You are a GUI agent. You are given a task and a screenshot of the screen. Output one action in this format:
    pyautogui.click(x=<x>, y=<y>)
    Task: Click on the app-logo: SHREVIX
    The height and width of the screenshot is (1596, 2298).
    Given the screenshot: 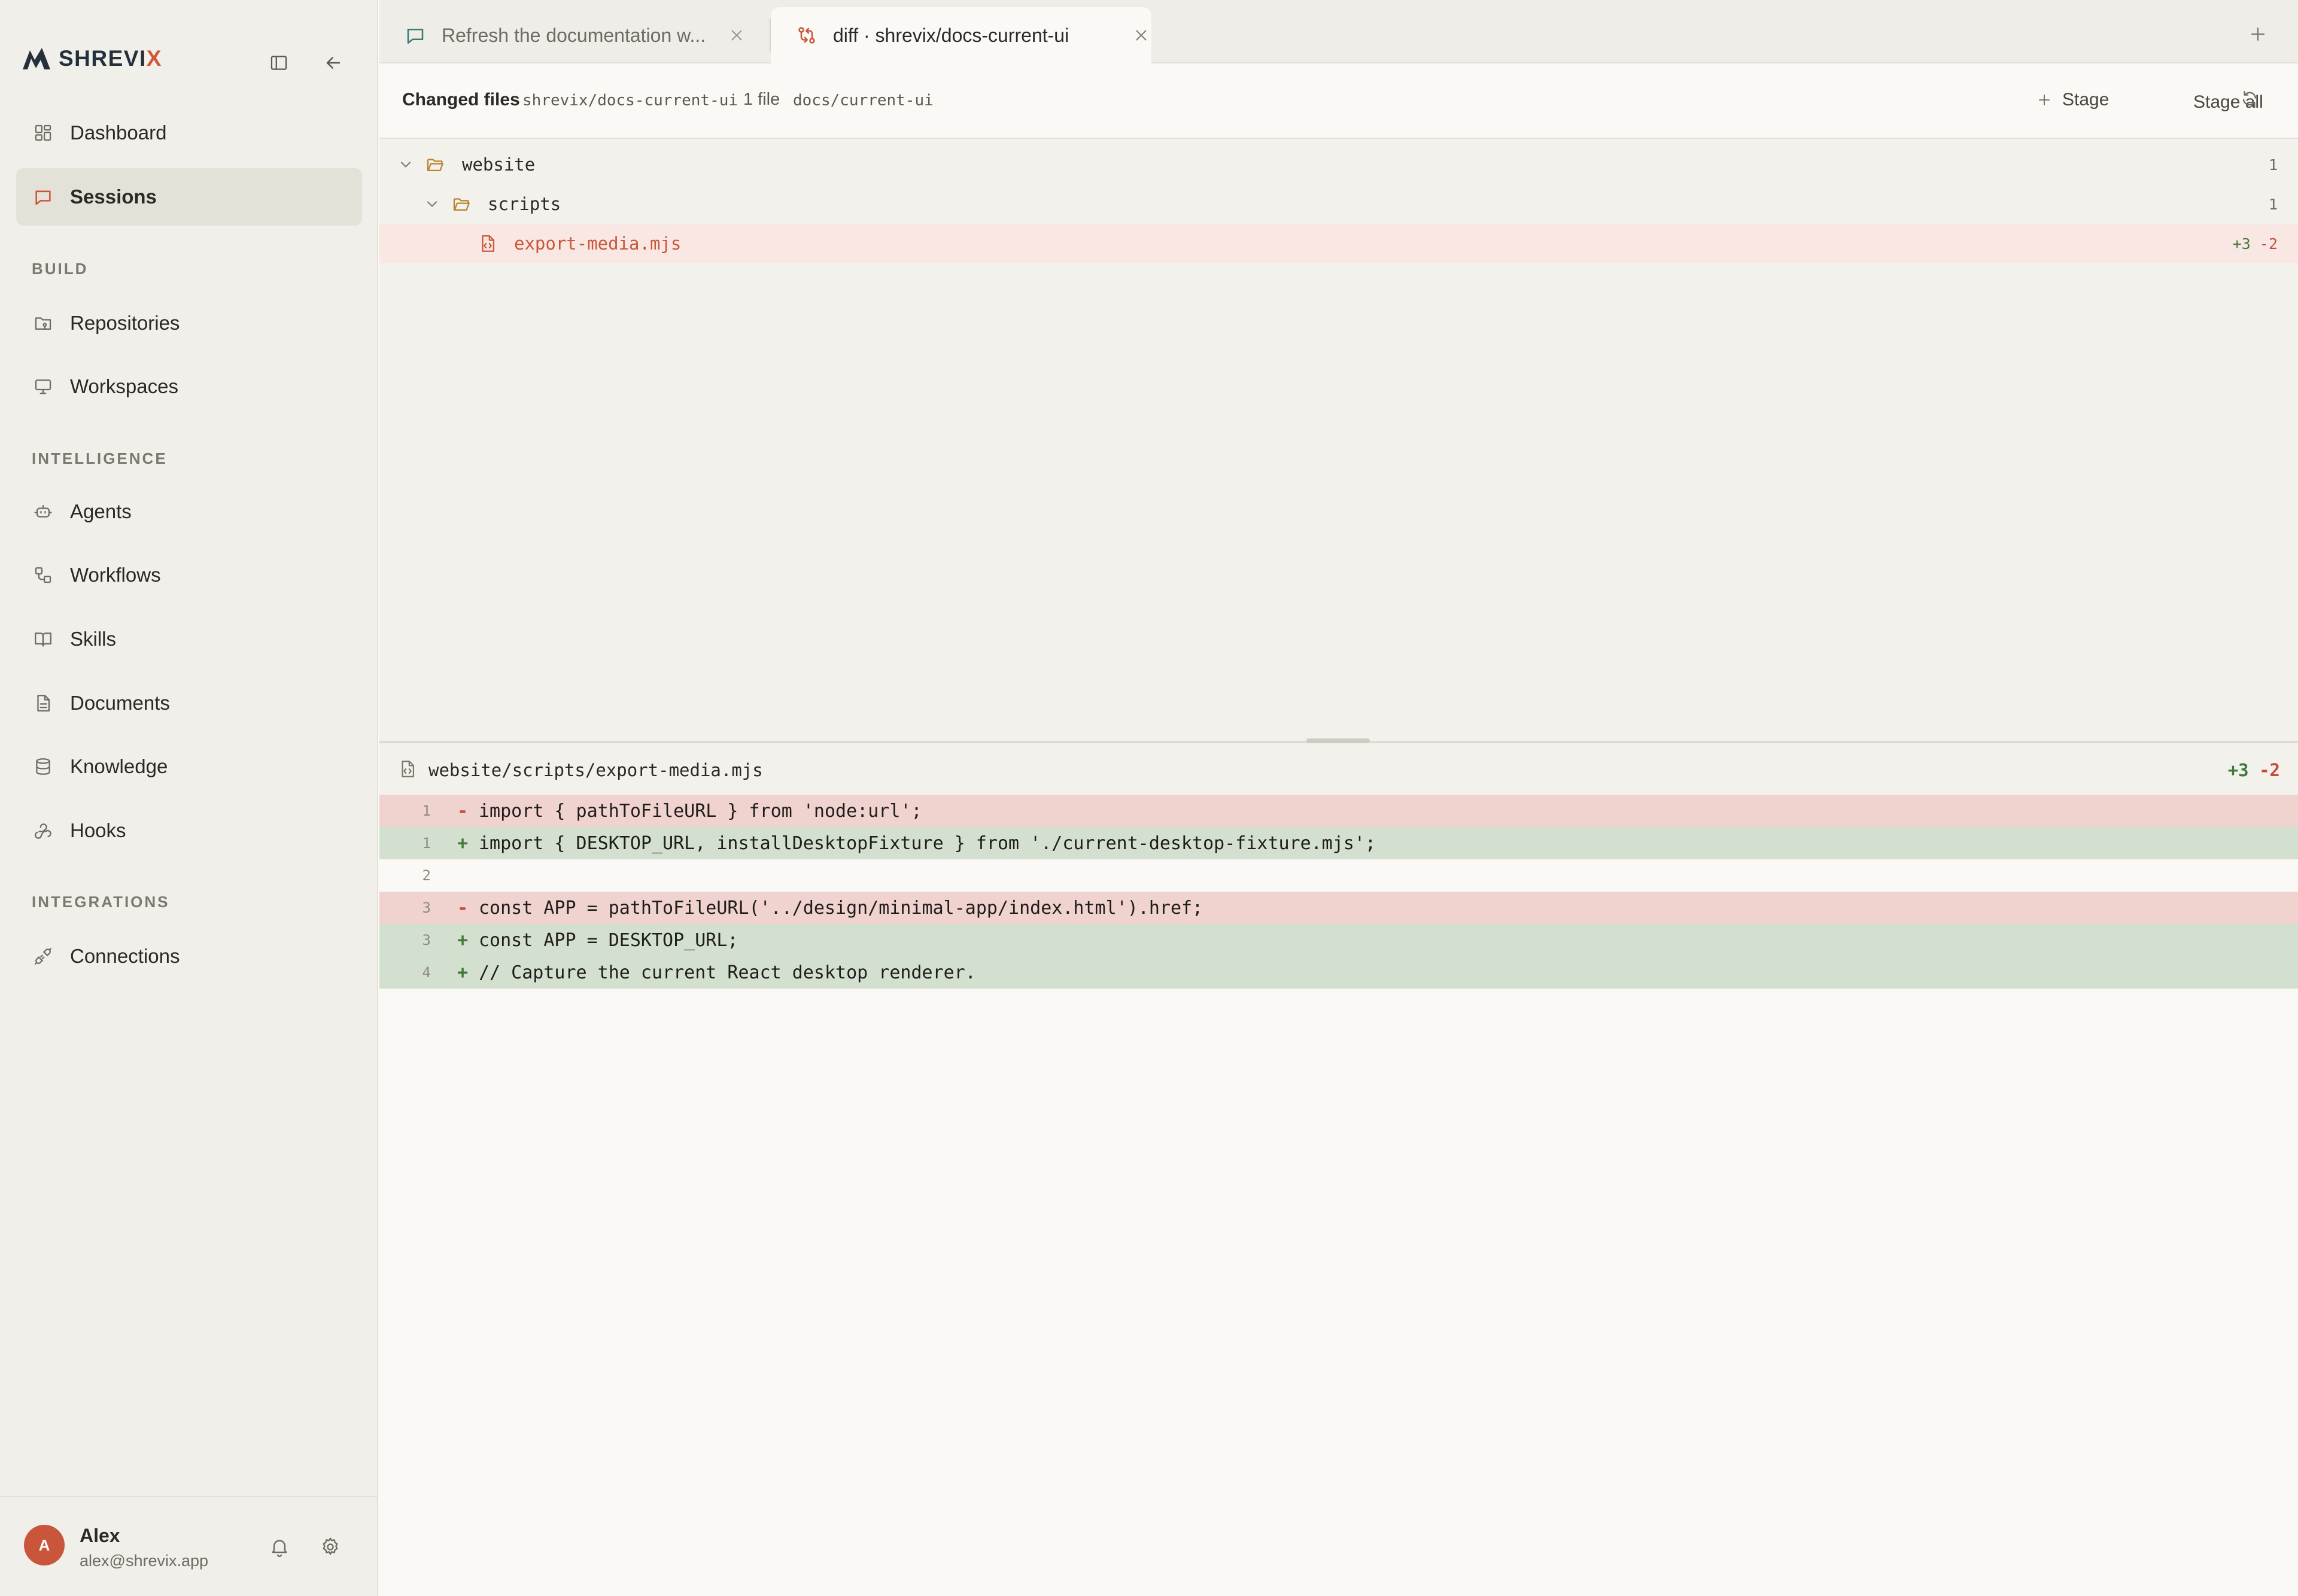 What is the action you would take?
    pyautogui.click(x=92, y=59)
    